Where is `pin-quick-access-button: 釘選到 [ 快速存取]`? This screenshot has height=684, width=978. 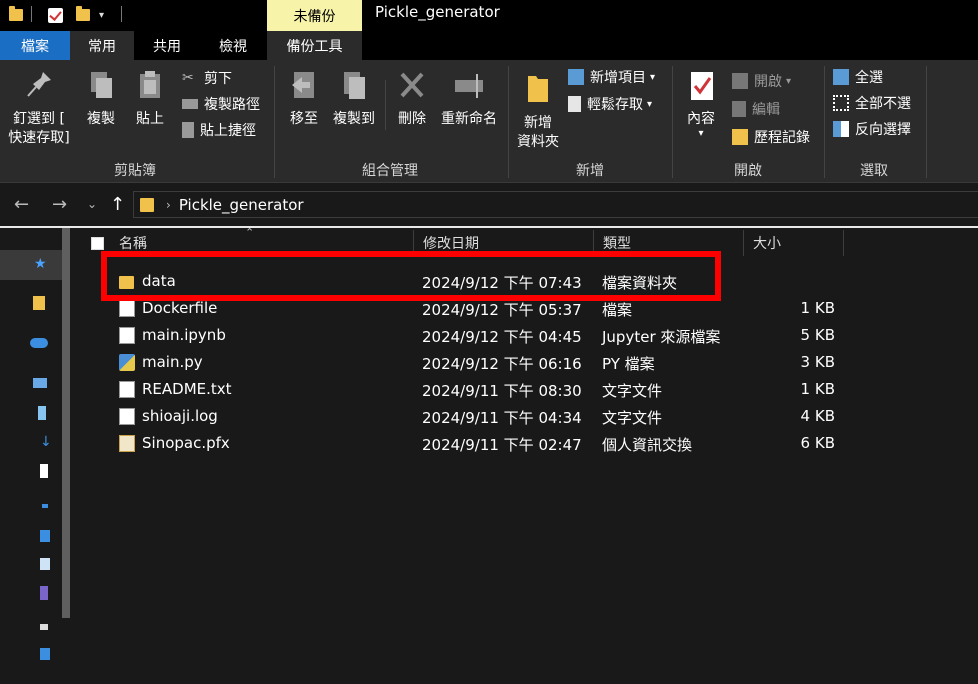
pin-quick-access-button: 釘選到 [ 快速存取] is located at coordinates (39, 108).